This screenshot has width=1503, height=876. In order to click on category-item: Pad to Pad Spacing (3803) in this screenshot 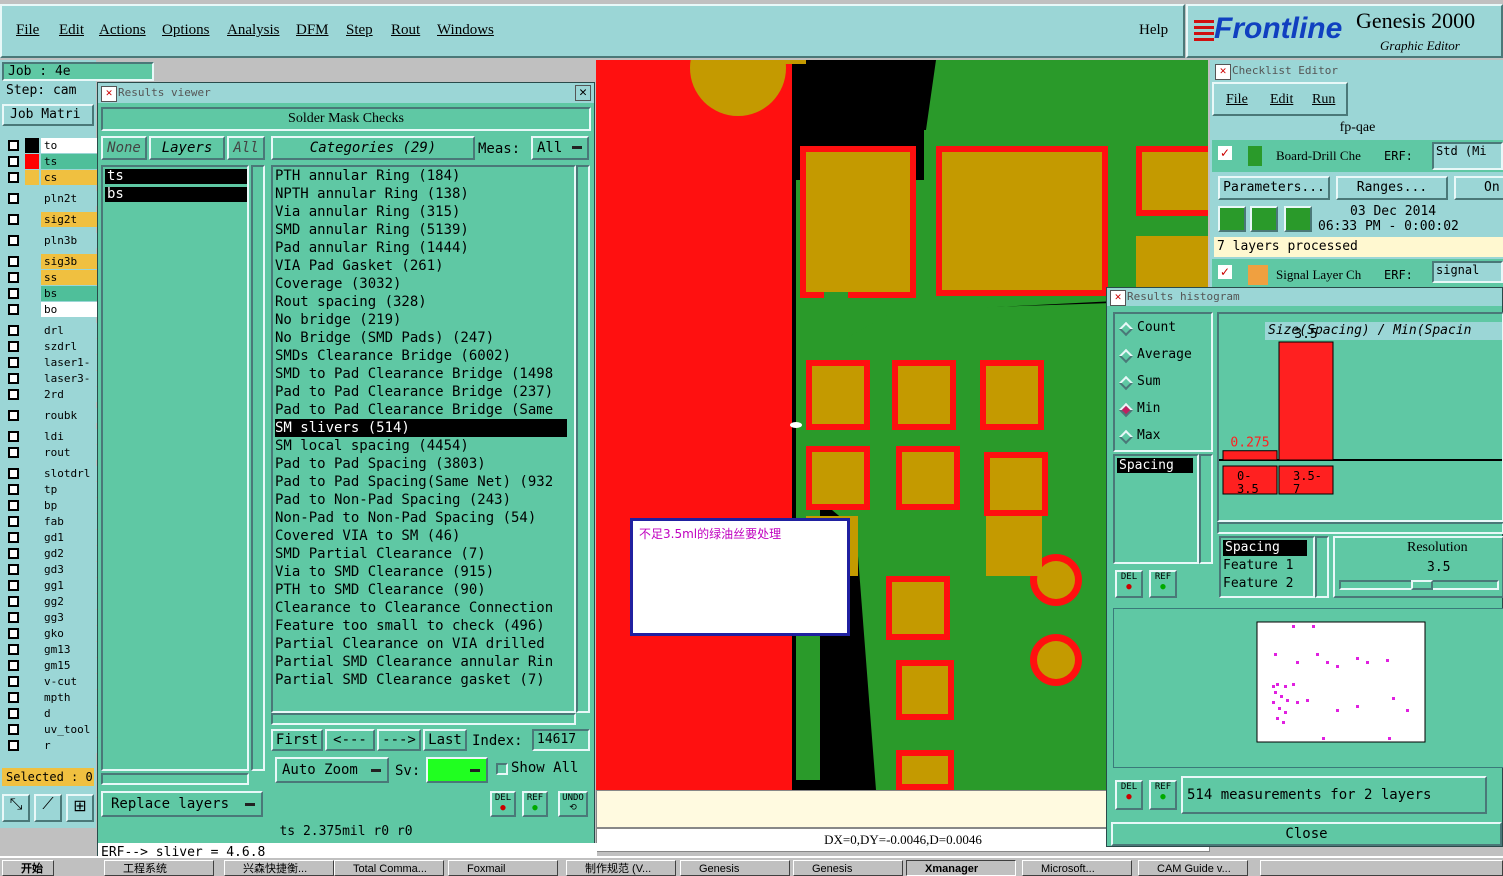, I will do `click(421, 464)`.